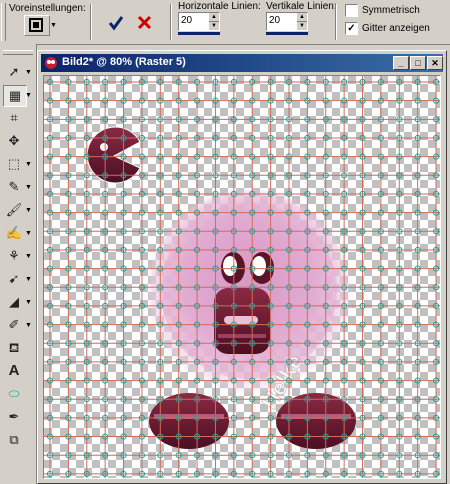 This screenshot has height=484, width=450. Describe the element at coordinates (287, 21) in the screenshot. I see `vertical-lines-field: 20 ▲ ▼` at that location.